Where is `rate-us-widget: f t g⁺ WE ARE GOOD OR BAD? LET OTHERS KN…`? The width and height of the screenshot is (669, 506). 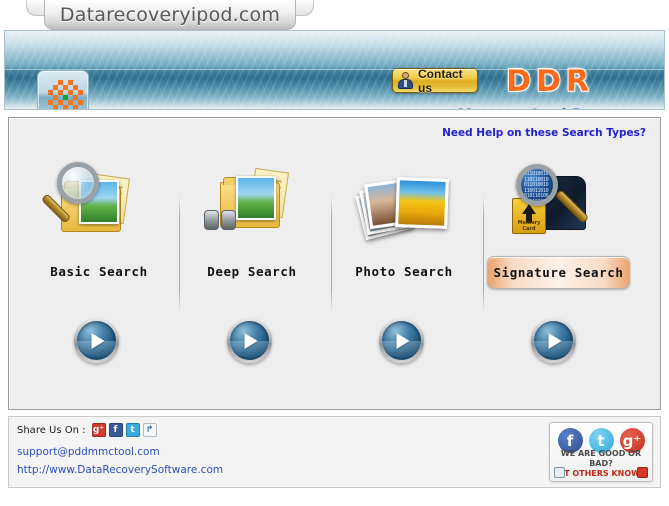
rate-us-widget: f t g⁺ WE ARE GOOD OR BAD? LET OTHERS KN… is located at coordinates (601, 452).